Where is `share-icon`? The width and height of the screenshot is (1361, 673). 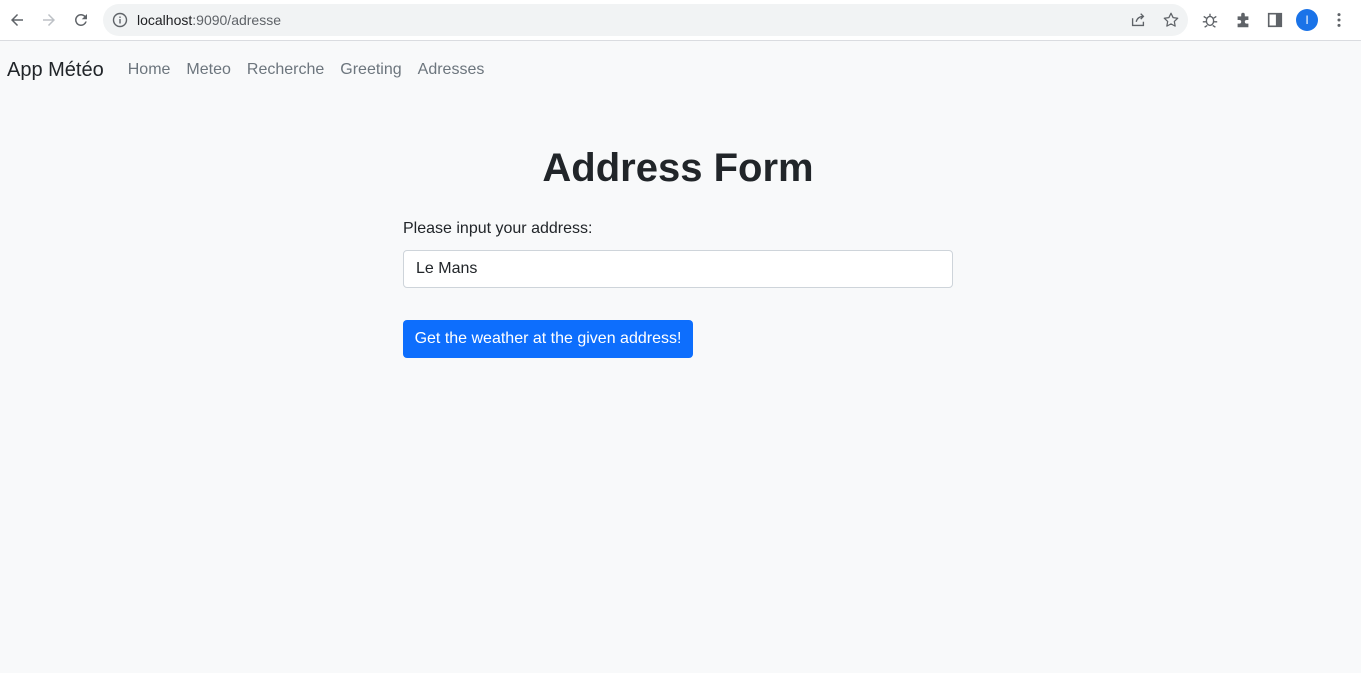
share-icon is located at coordinates (1138, 20).